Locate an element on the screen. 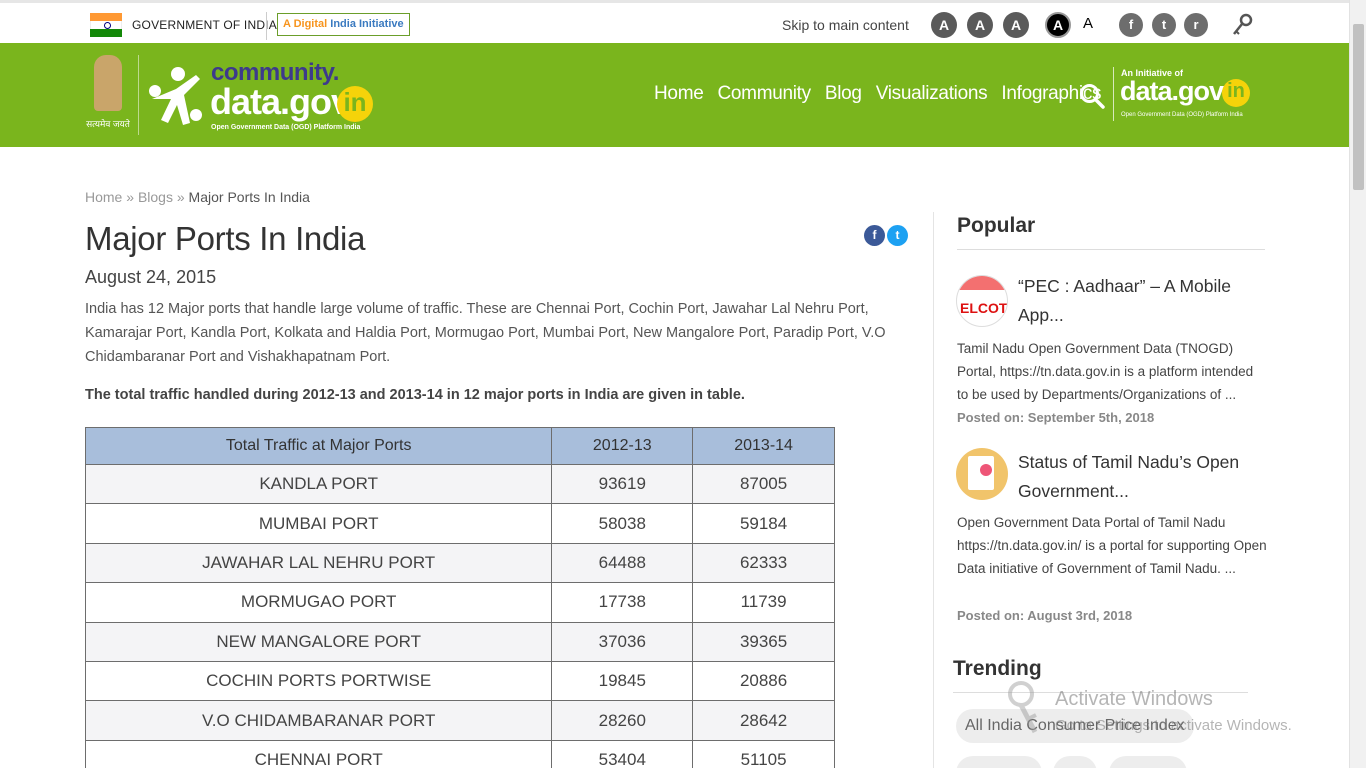  digital-india-badge: A Digital India Initiative is located at coordinates (343, 24).